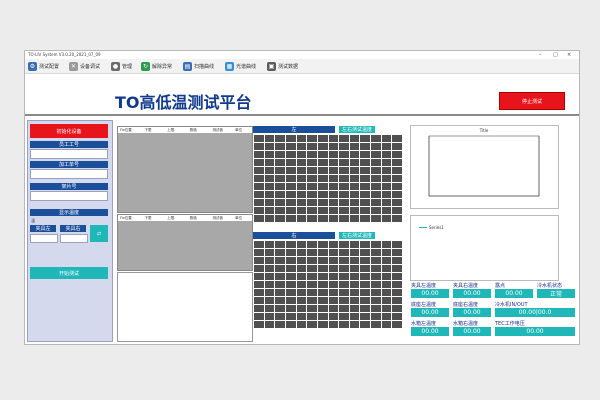 This screenshot has width=600, height=400. Describe the element at coordinates (532, 101) in the screenshot. I see `stop-test-button: 停止测试` at that location.